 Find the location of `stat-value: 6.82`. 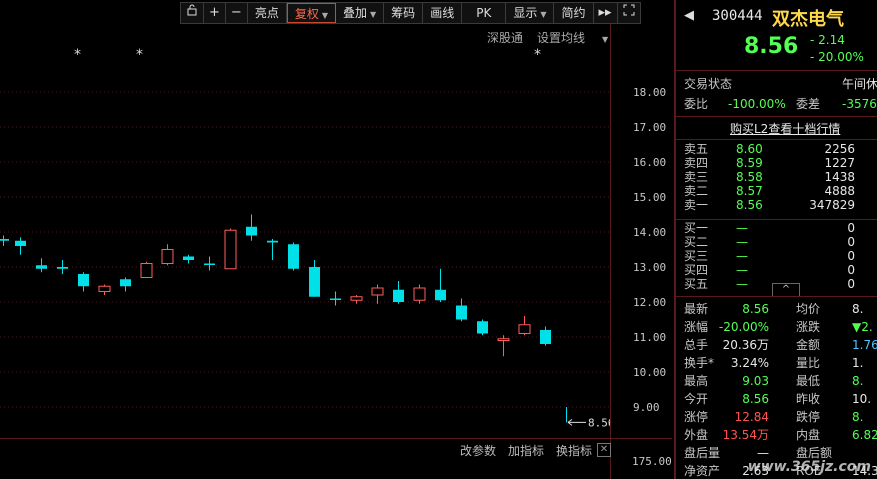

stat-value: 6.82 is located at coordinates (864, 435).